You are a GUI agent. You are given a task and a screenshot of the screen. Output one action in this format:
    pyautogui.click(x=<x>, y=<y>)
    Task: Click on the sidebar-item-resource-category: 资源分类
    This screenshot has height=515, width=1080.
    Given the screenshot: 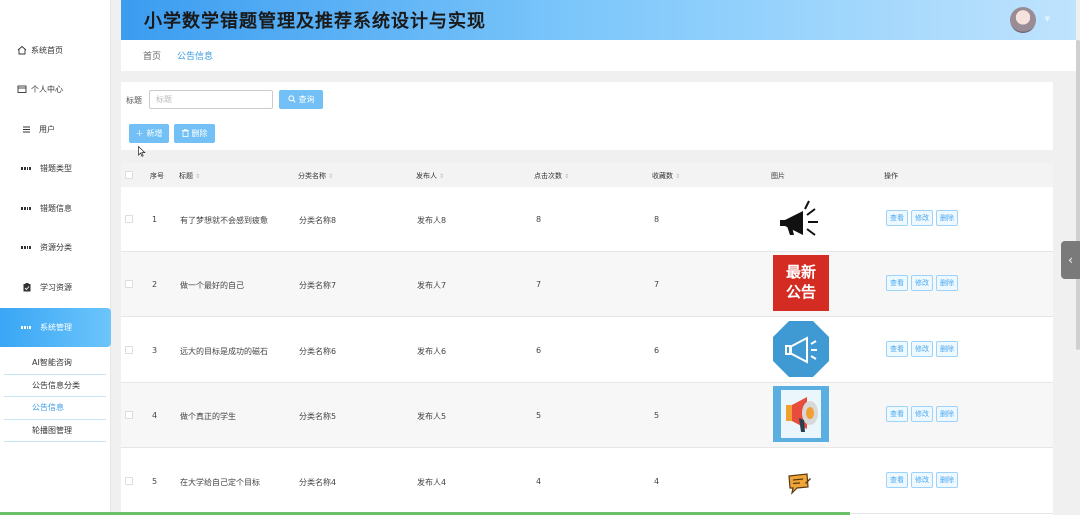 What is the action you would take?
    pyautogui.click(x=55, y=247)
    